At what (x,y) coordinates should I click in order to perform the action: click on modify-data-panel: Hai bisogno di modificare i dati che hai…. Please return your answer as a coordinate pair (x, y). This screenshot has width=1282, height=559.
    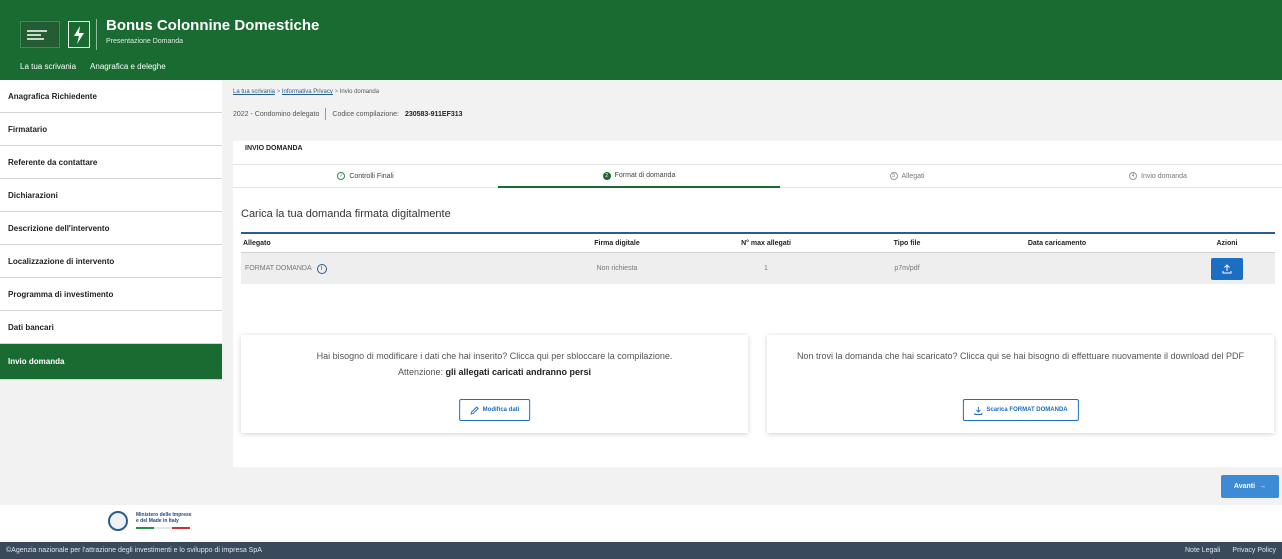
    Looking at the image, I should click on (494, 384).